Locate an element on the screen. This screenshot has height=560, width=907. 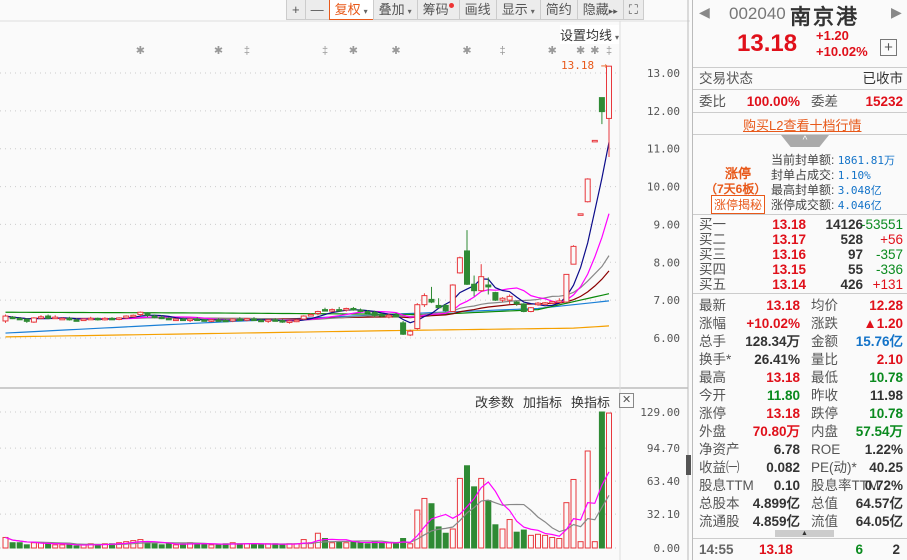
next-stock-button: ▶ is located at coordinates (896, 12).